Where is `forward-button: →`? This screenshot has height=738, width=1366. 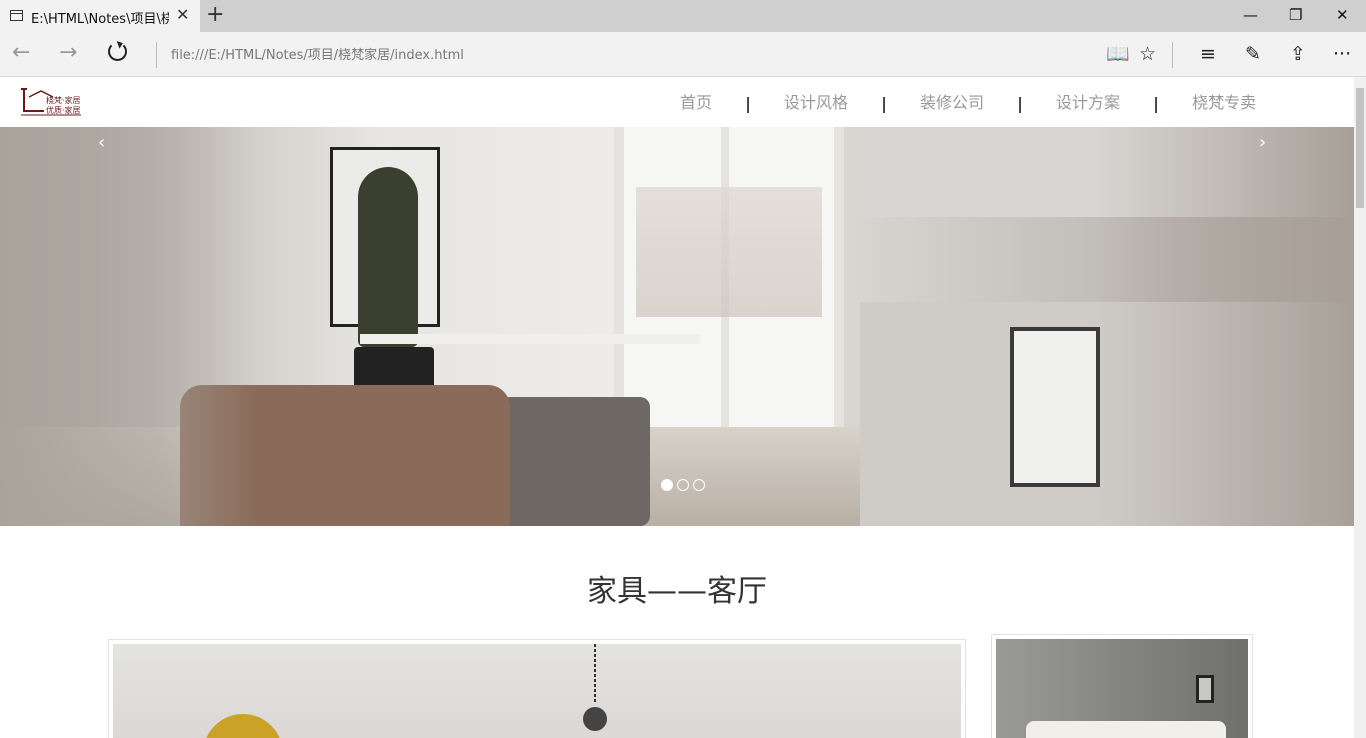
forward-button: → is located at coordinates (68, 53).